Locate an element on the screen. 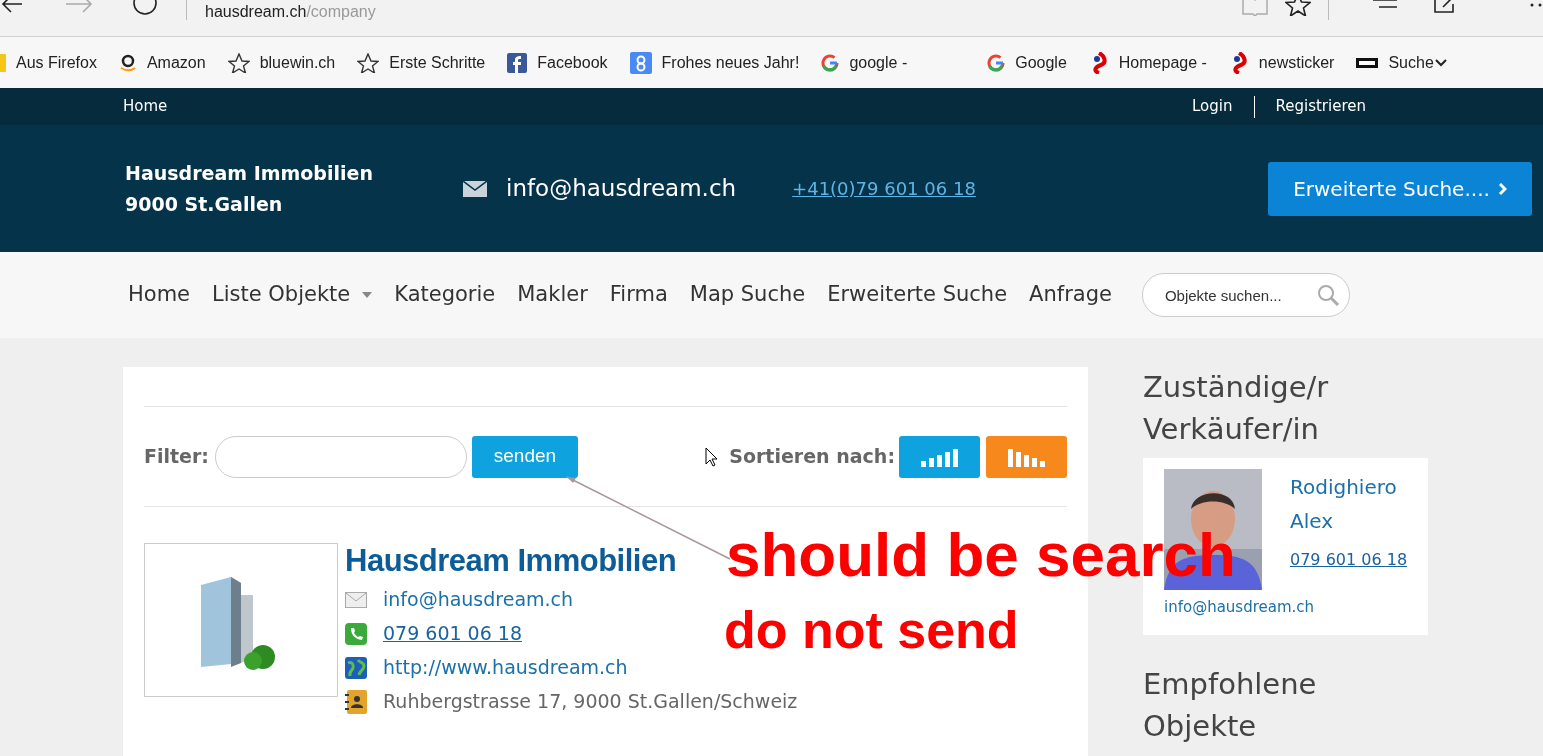  annotation-text: do not send is located at coordinates (871, 630).